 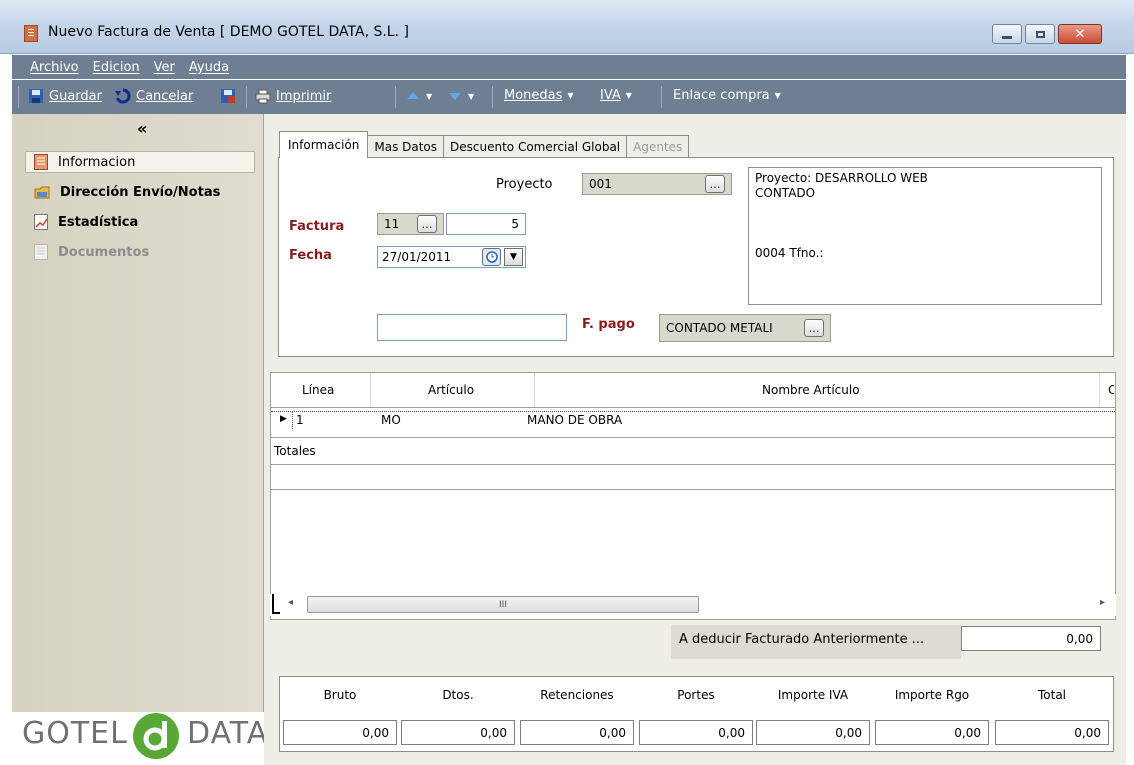 What do you see at coordinates (1102, 602) in the screenshot?
I see `scroll-right-icon: ▸` at bounding box center [1102, 602].